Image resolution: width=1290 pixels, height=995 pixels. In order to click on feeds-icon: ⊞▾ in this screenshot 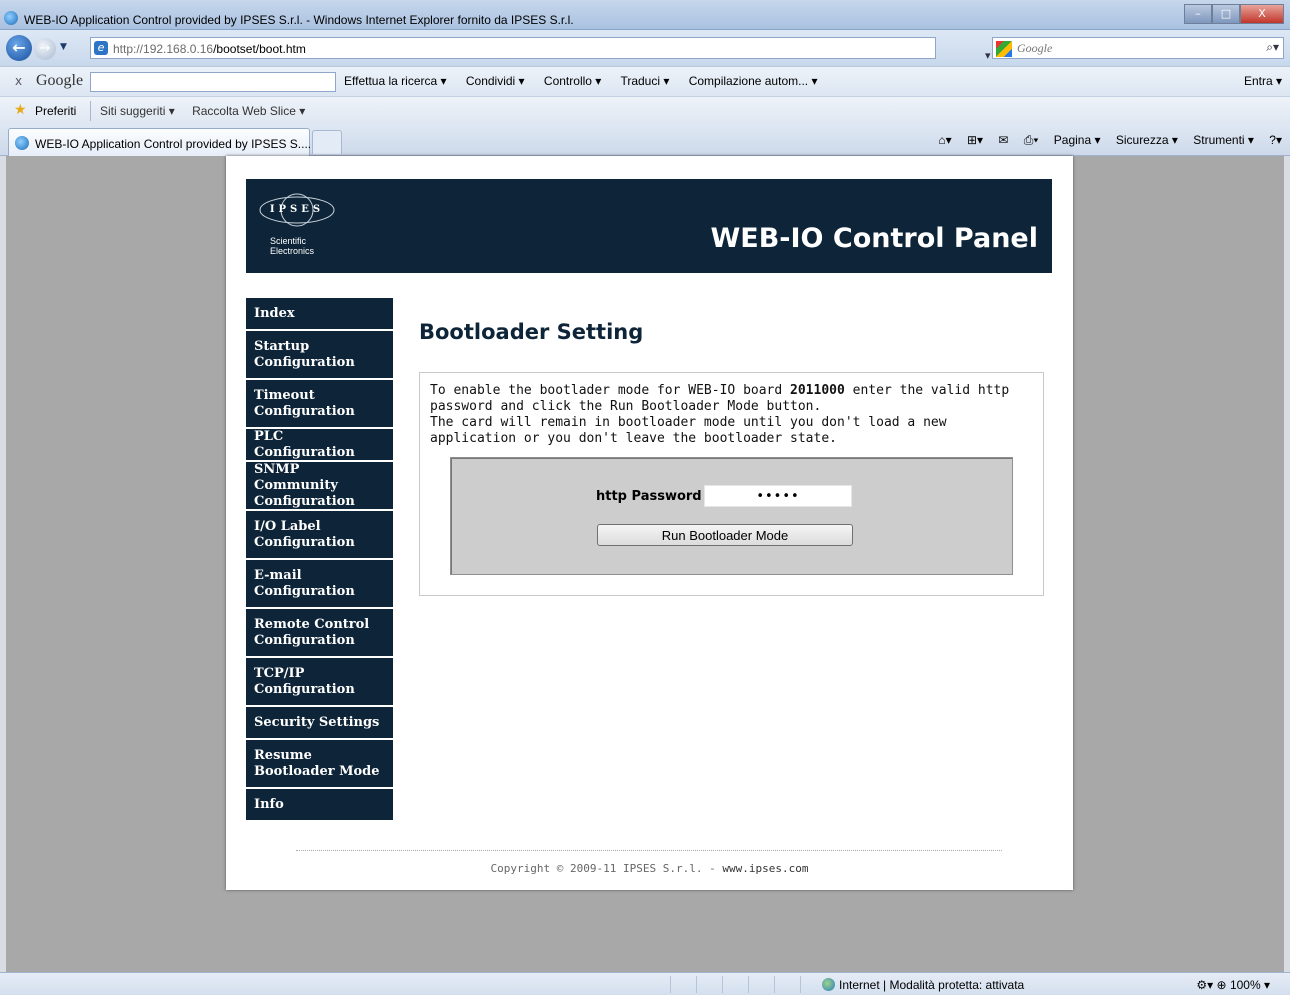, I will do `click(975, 140)`.